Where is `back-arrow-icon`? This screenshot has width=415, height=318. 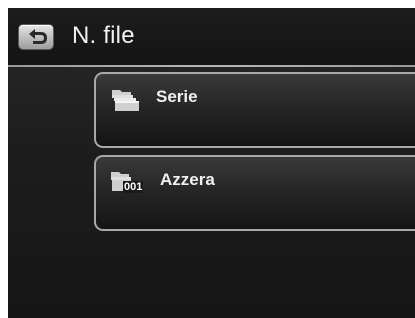
back-arrow-icon is located at coordinates (38, 36).